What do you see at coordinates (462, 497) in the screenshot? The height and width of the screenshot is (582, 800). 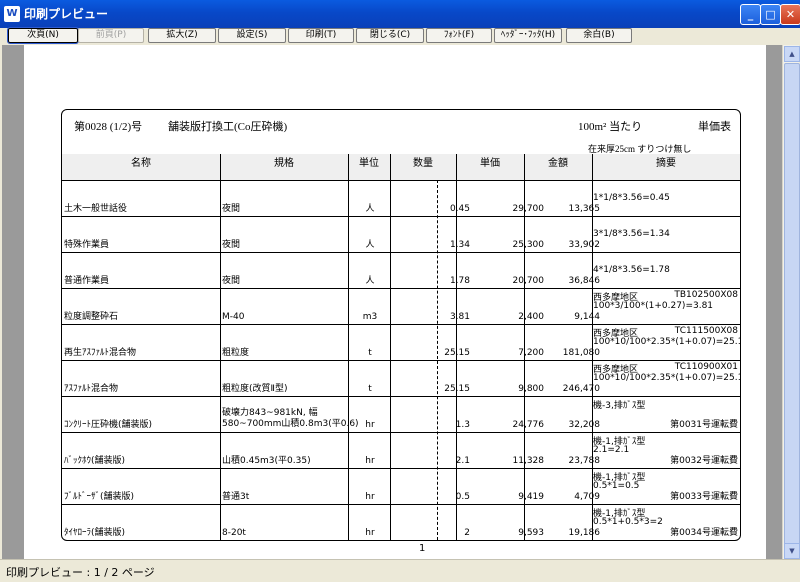 I see `row-qty: 0.5` at bounding box center [462, 497].